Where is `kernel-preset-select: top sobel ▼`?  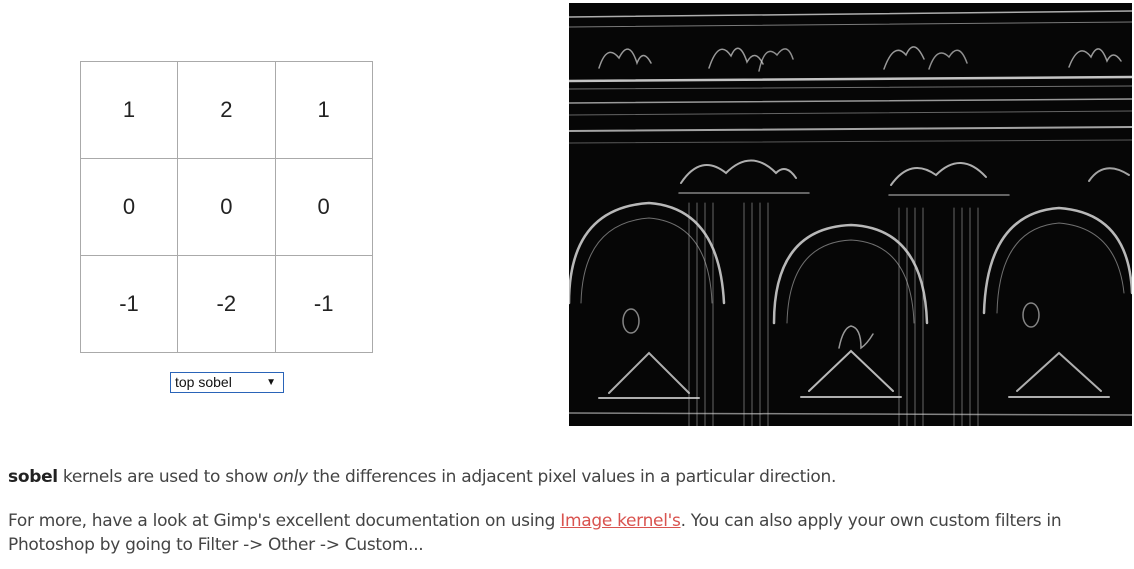 kernel-preset-select: top sobel ▼ is located at coordinates (227, 382).